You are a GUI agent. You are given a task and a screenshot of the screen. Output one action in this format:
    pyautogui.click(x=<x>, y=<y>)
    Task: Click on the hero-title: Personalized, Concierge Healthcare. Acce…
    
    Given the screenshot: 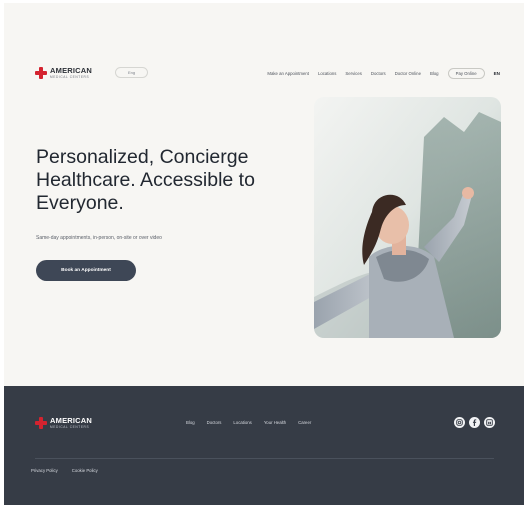 What is the action you would take?
    pyautogui.click(x=145, y=180)
    